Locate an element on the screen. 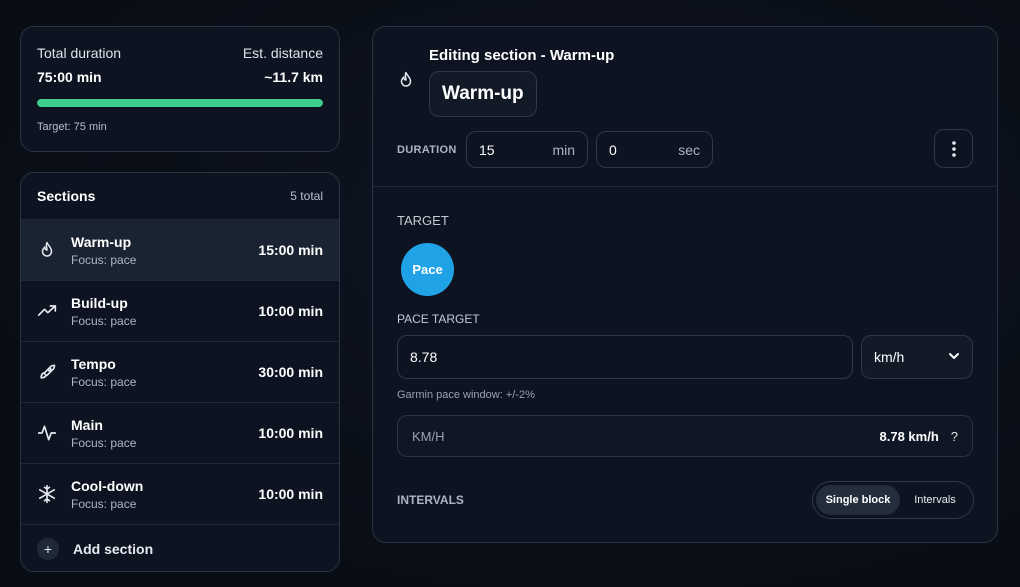 The width and height of the screenshot is (1020, 587). duration-seconds-field: 0 sec is located at coordinates (654, 149).